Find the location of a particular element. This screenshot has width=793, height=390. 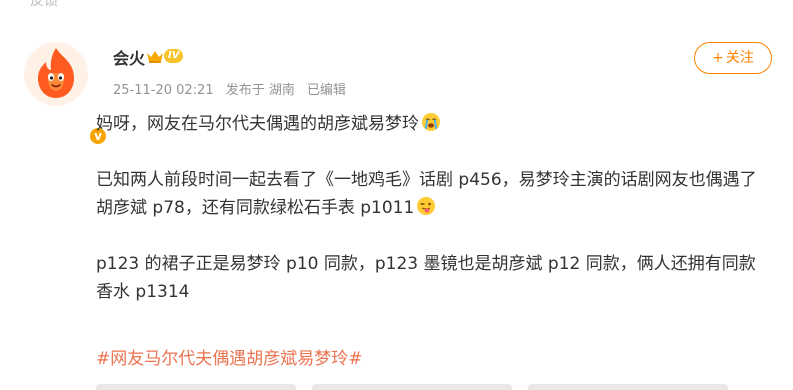

avatar: v is located at coordinates (66, 94).